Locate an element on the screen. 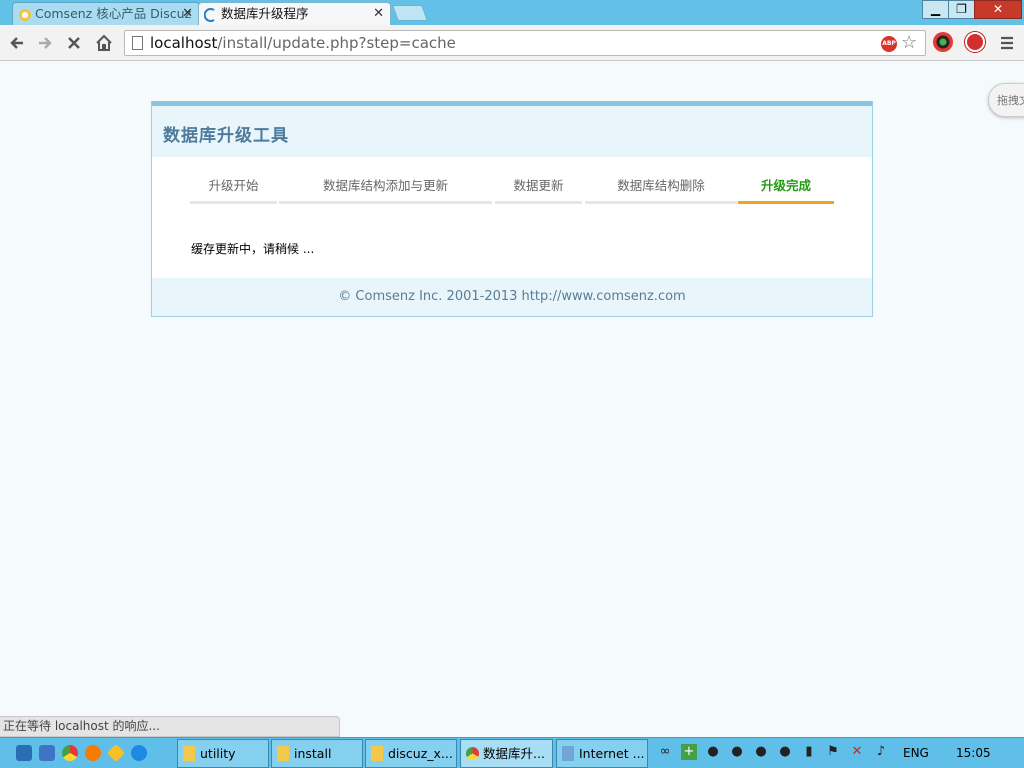 The height and width of the screenshot is (768, 1024). step-structure-update: 数据库结构添加与更新 is located at coordinates (385, 189).